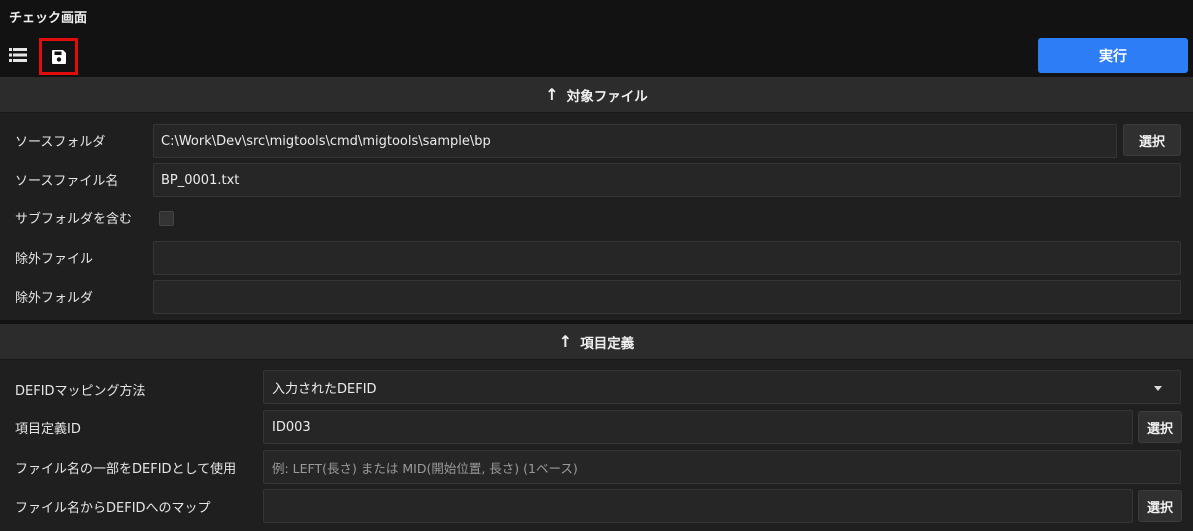 This screenshot has width=1193, height=531. Describe the element at coordinates (126, 469) in the screenshot. I see `filename-part-label: ファイル名の一部をDEFIDとして使用` at that location.